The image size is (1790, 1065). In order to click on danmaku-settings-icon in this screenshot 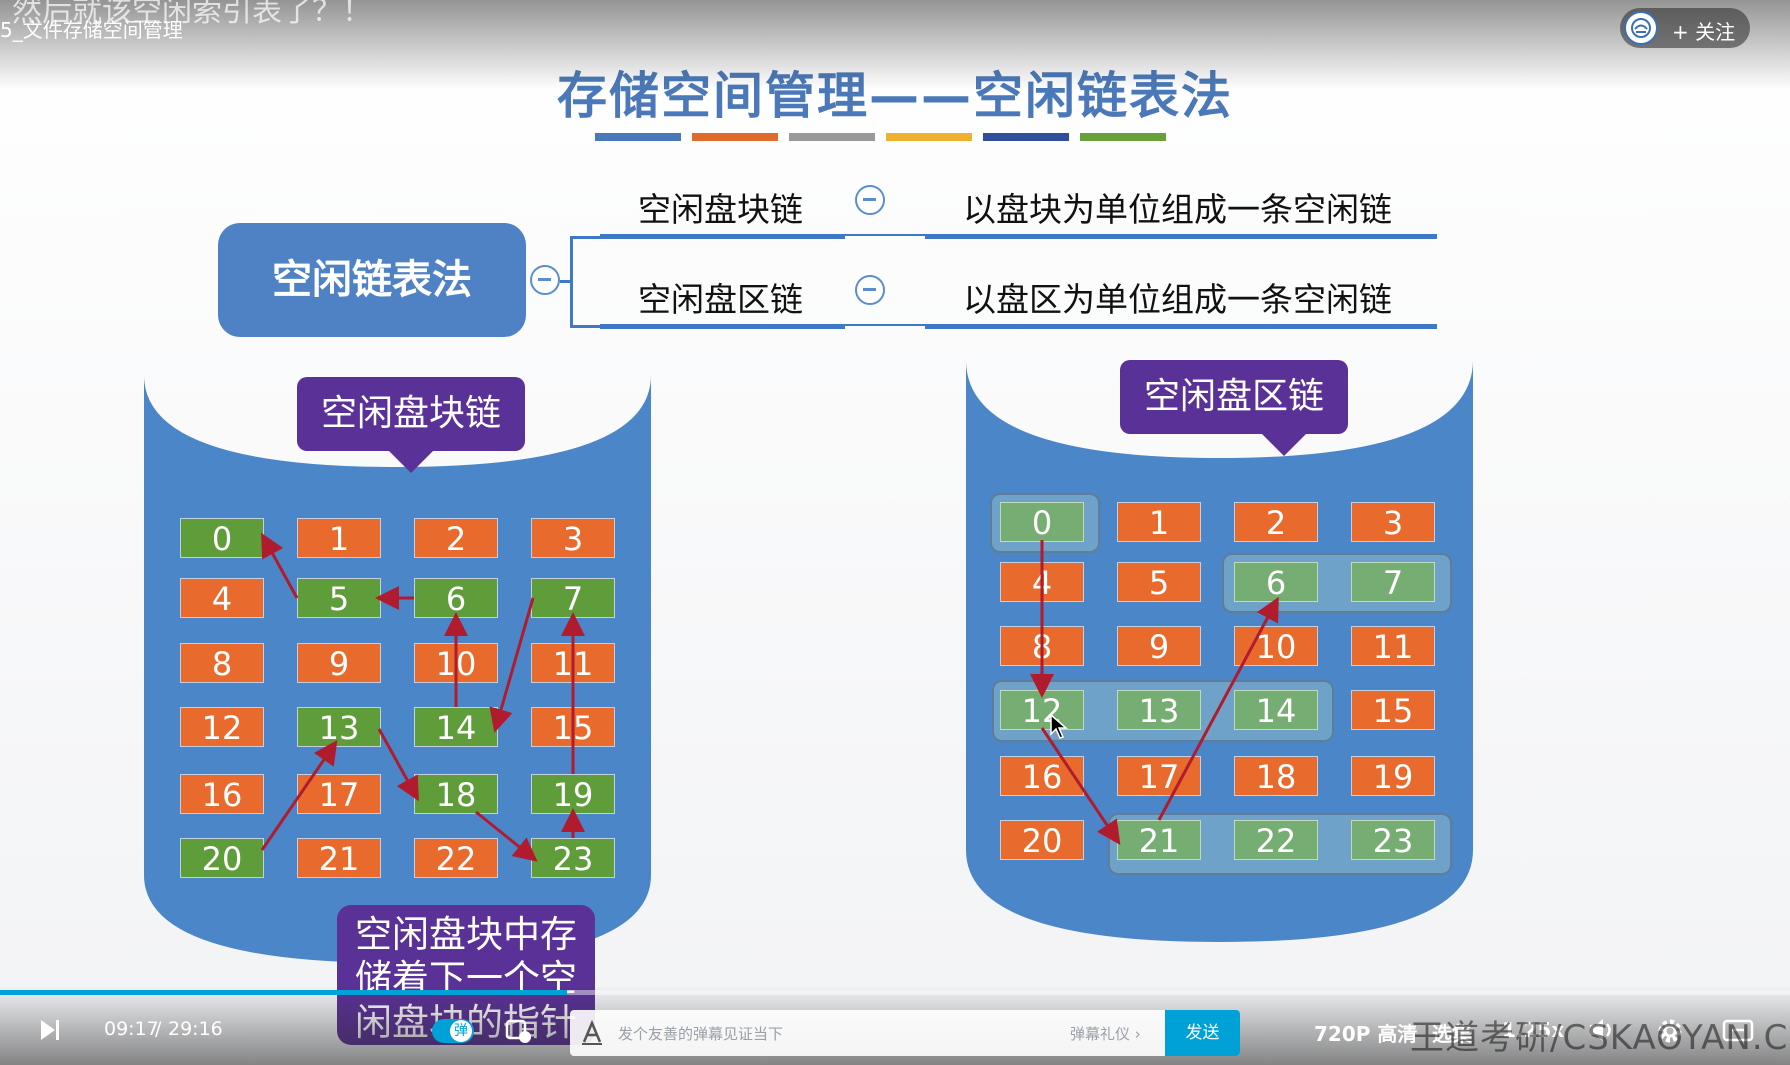, I will do `click(519, 1031)`.